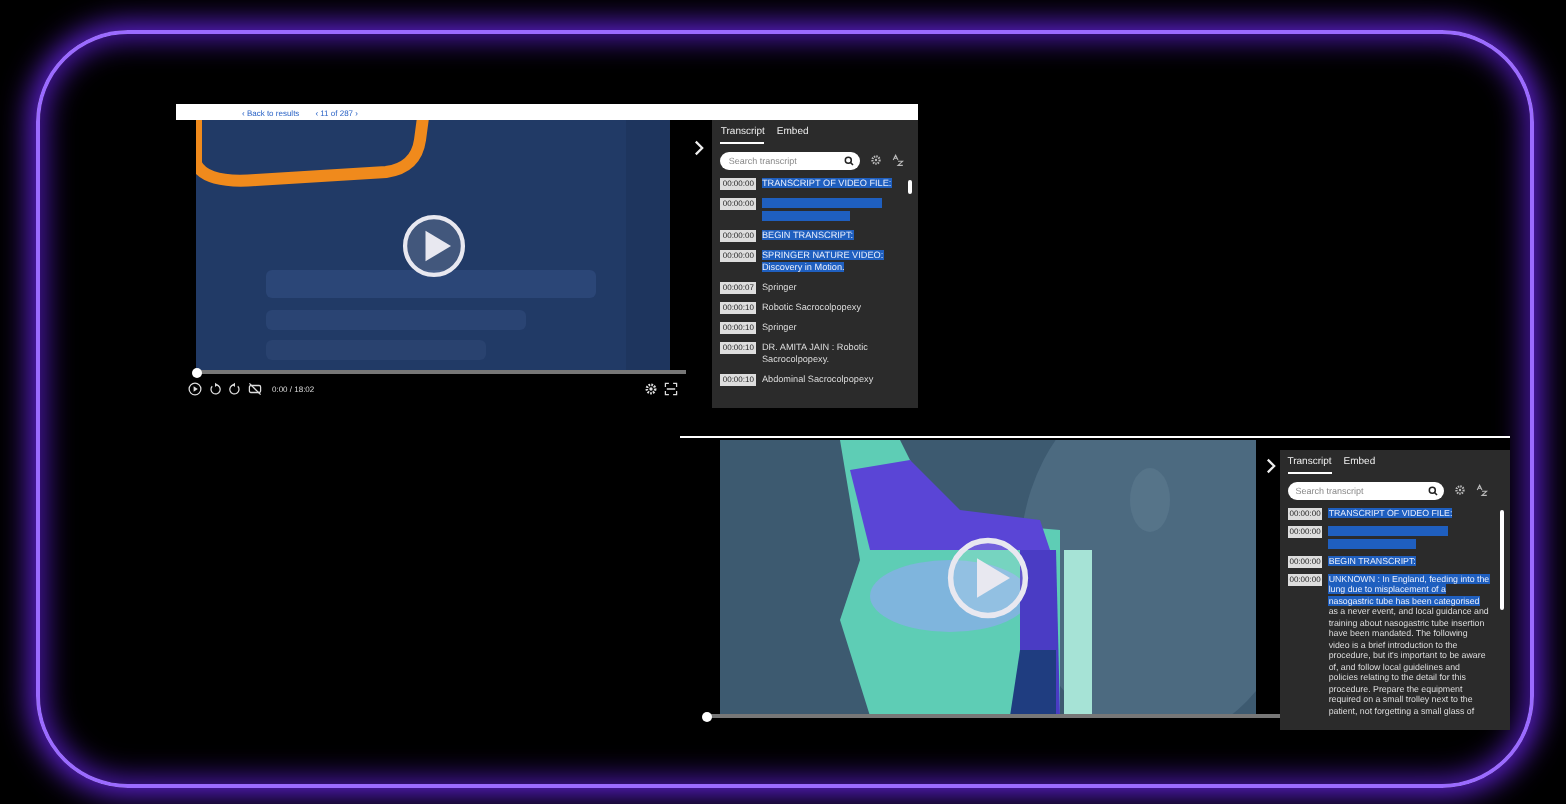  Describe the element at coordinates (235, 389) in the screenshot. I see `forward-icon` at that location.